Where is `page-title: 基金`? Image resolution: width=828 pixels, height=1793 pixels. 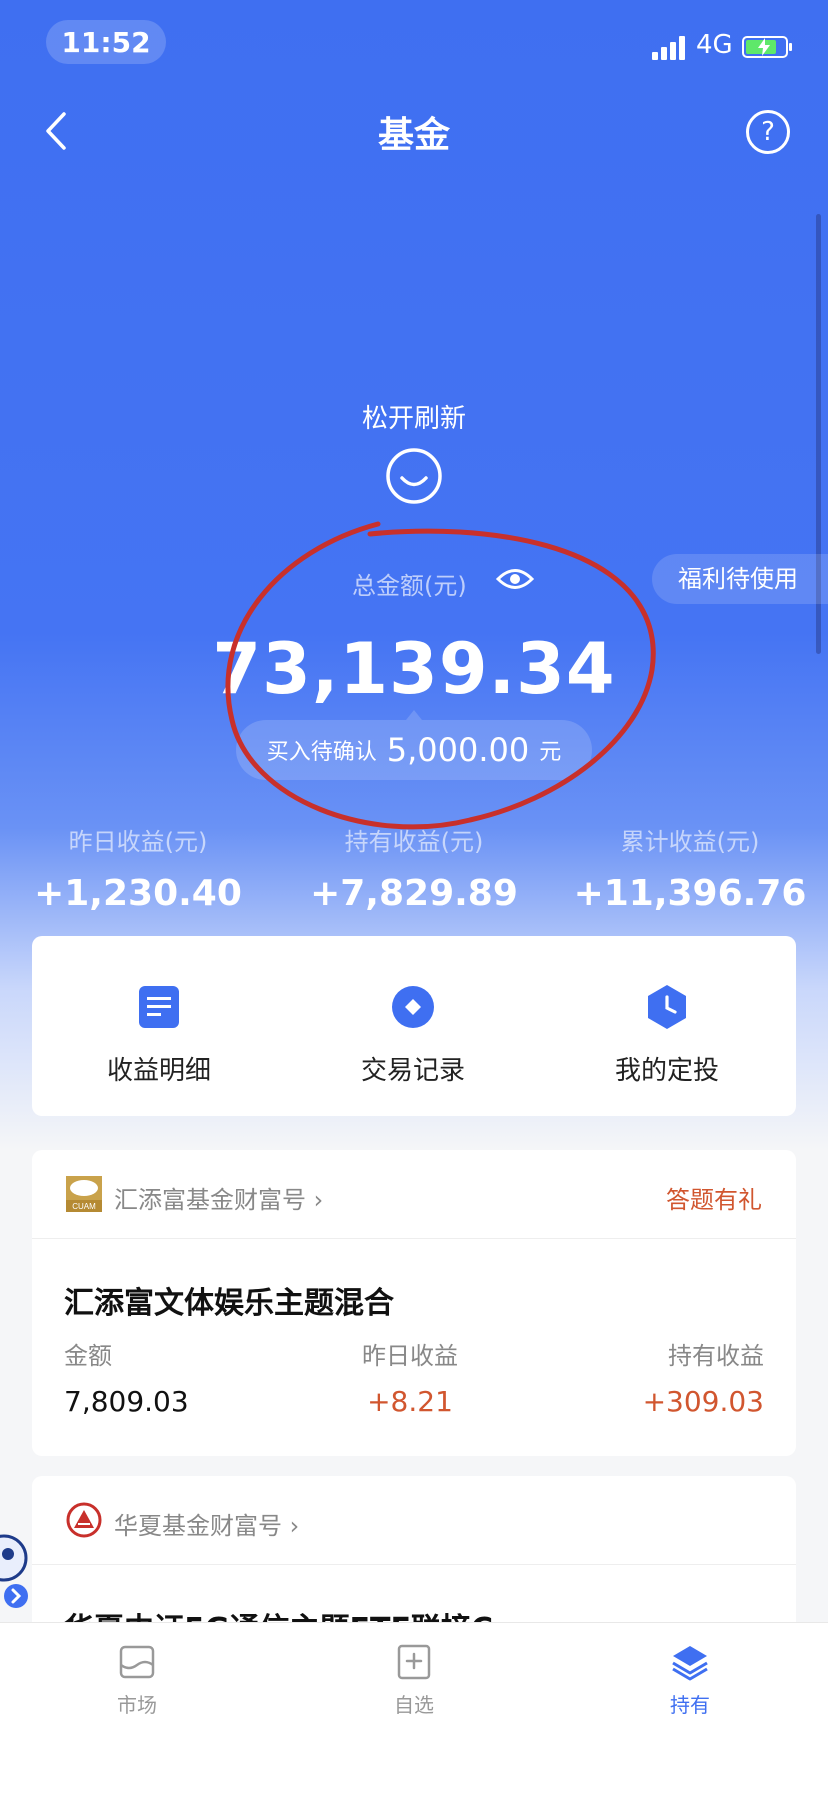 page-title: 基金 is located at coordinates (413, 135).